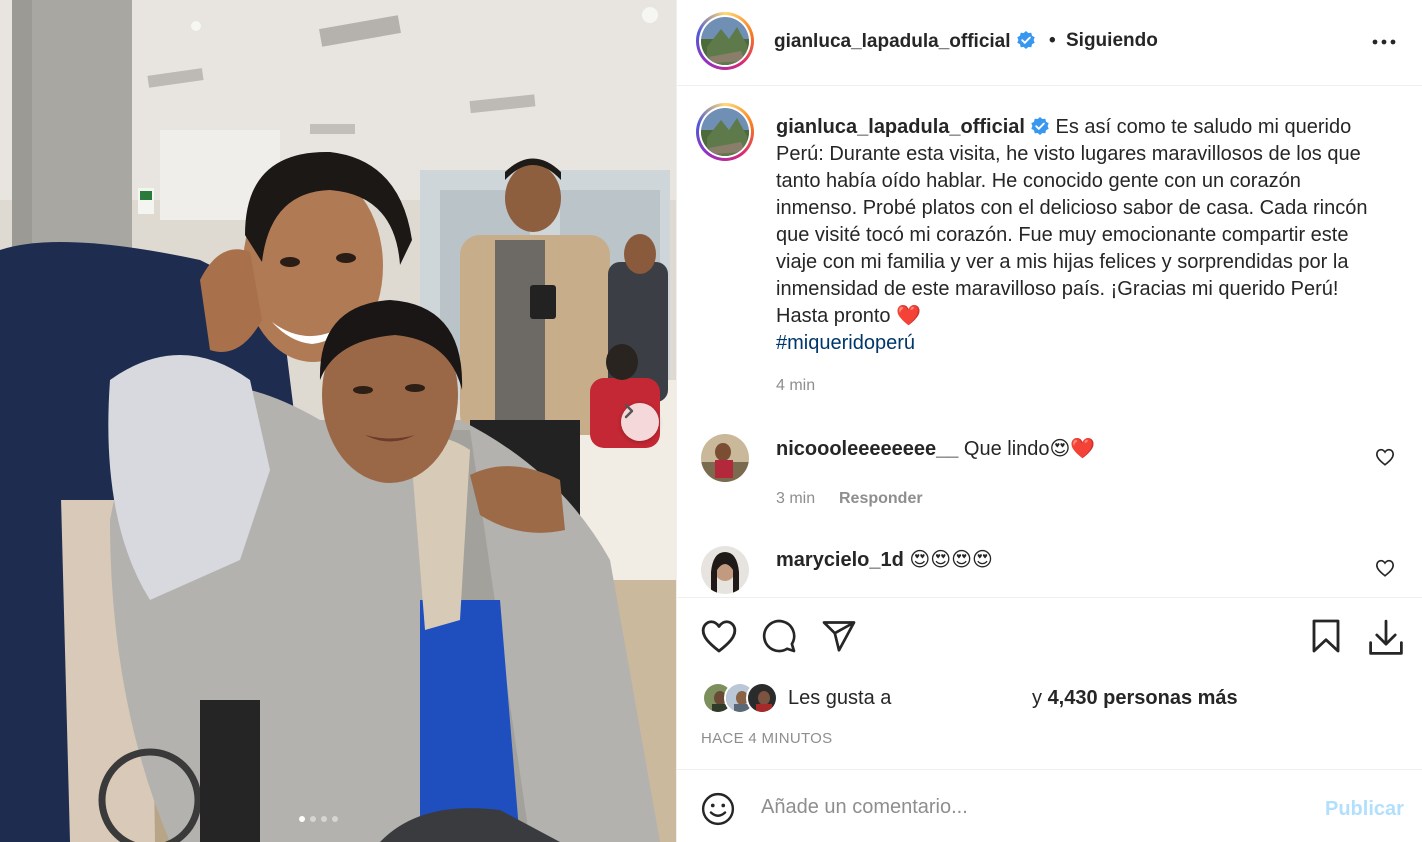 The height and width of the screenshot is (842, 1422). I want to click on share-icon, so click(839, 636).